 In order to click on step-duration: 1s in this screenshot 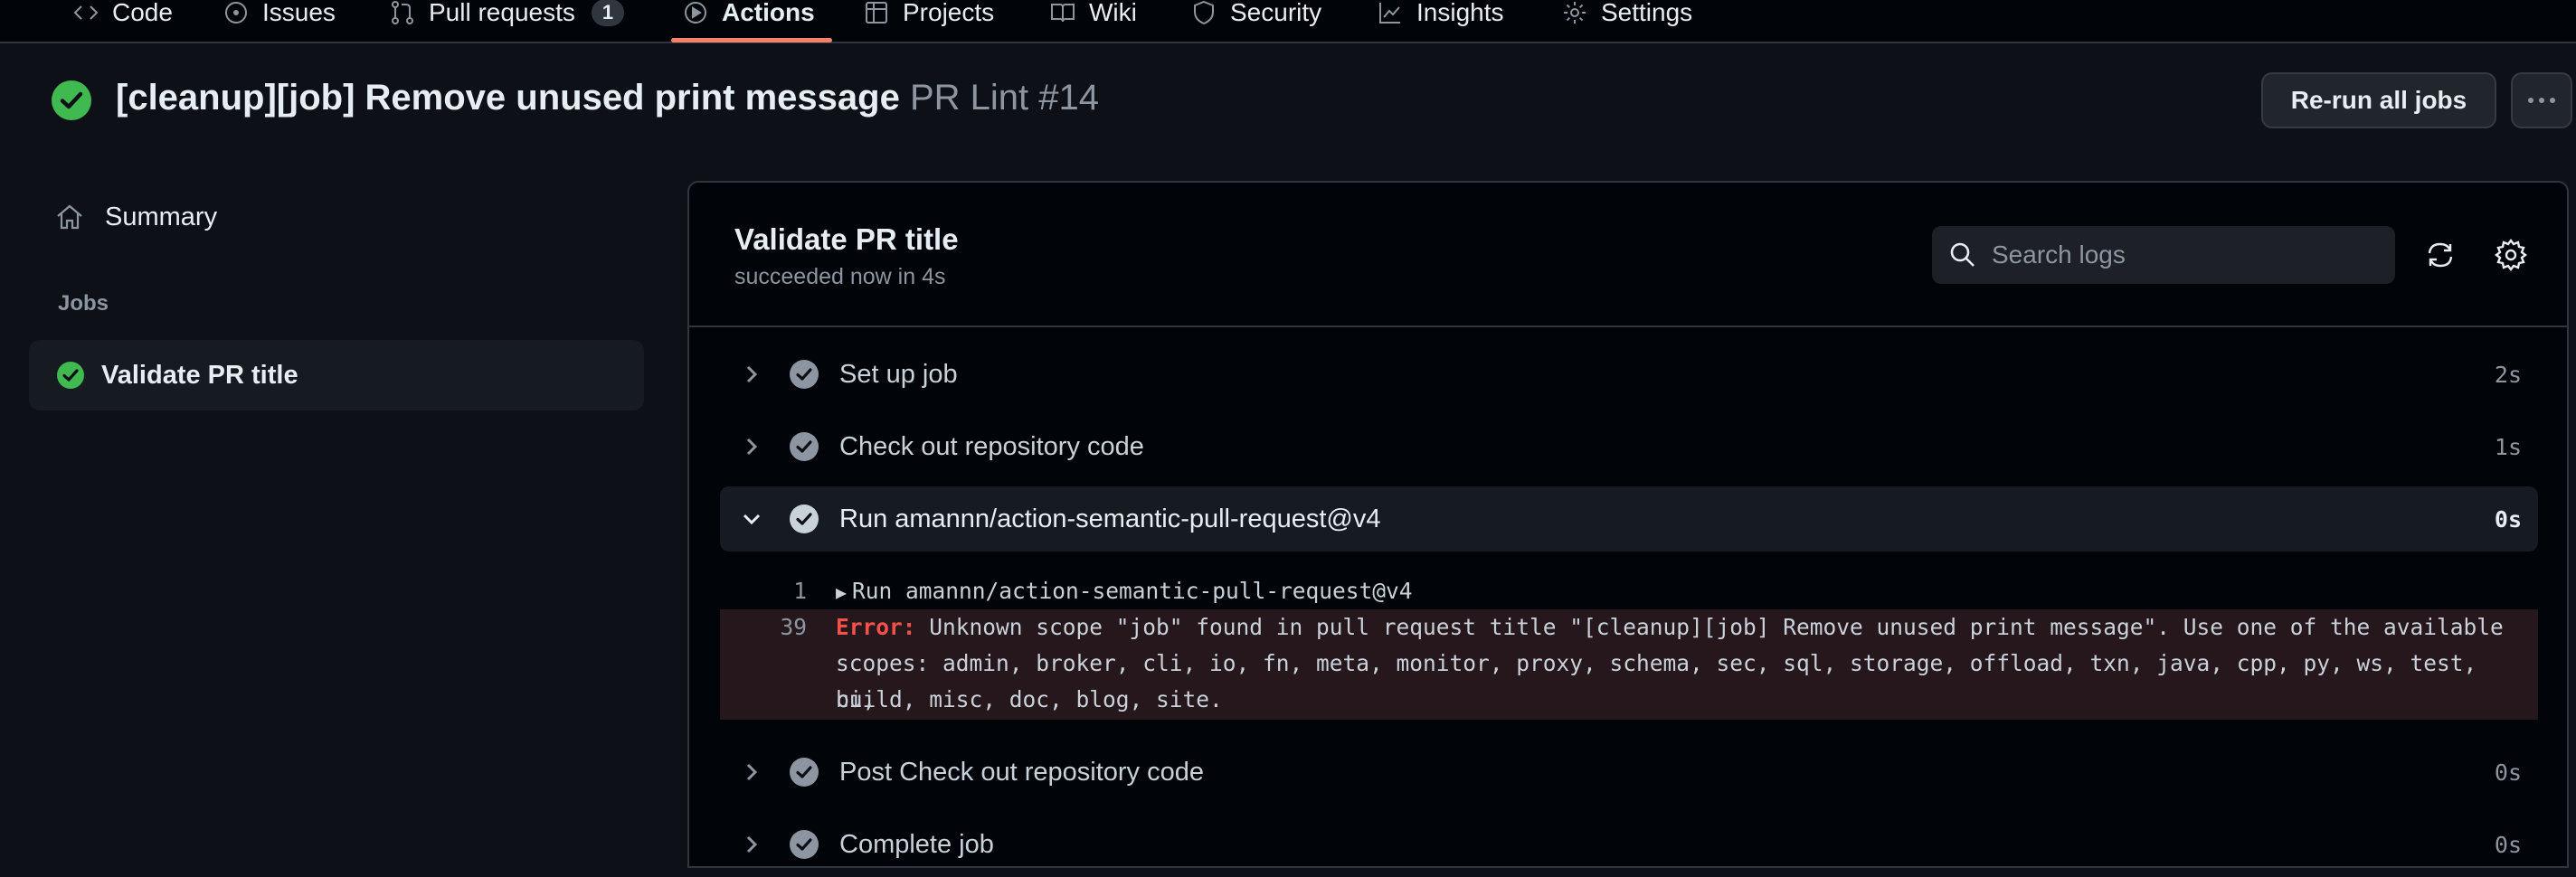, I will do `click(2508, 447)`.